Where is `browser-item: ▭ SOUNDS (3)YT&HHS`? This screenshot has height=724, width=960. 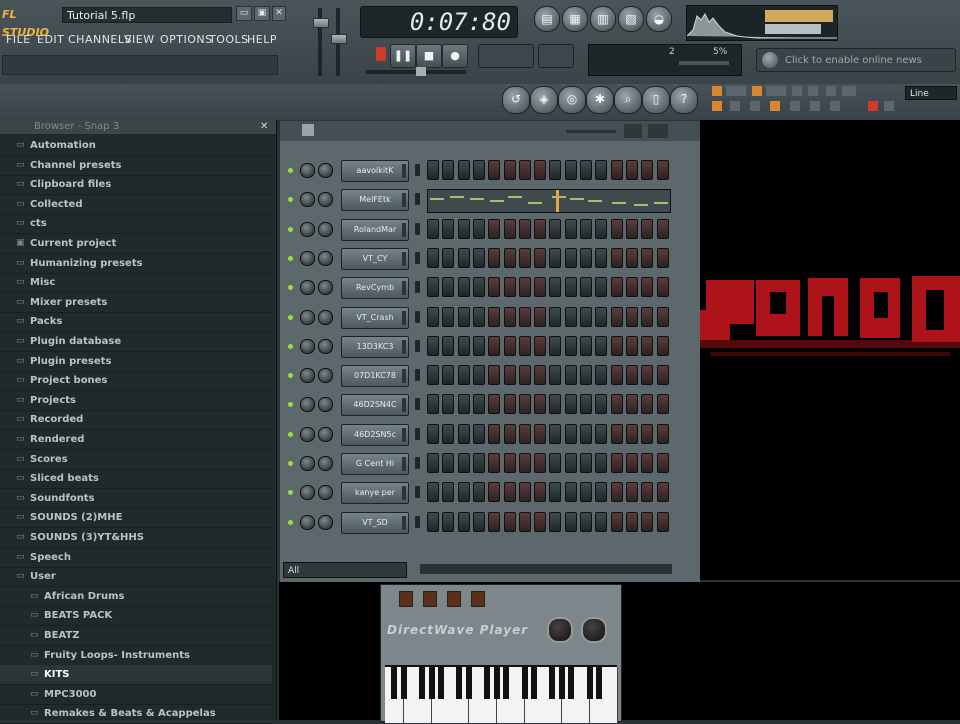
browser-item: ▭ SOUNDS (3)YT&HHS is located at coordinates (136, 538).